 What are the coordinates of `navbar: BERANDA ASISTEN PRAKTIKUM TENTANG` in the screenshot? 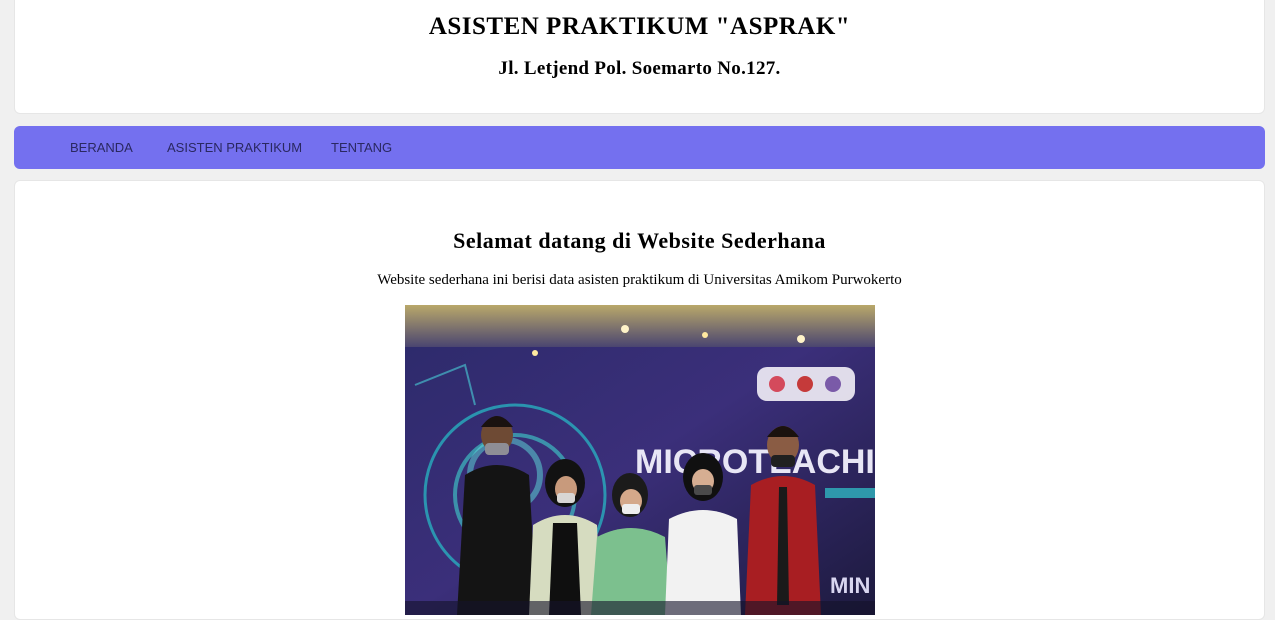 It's located at (639, 147).